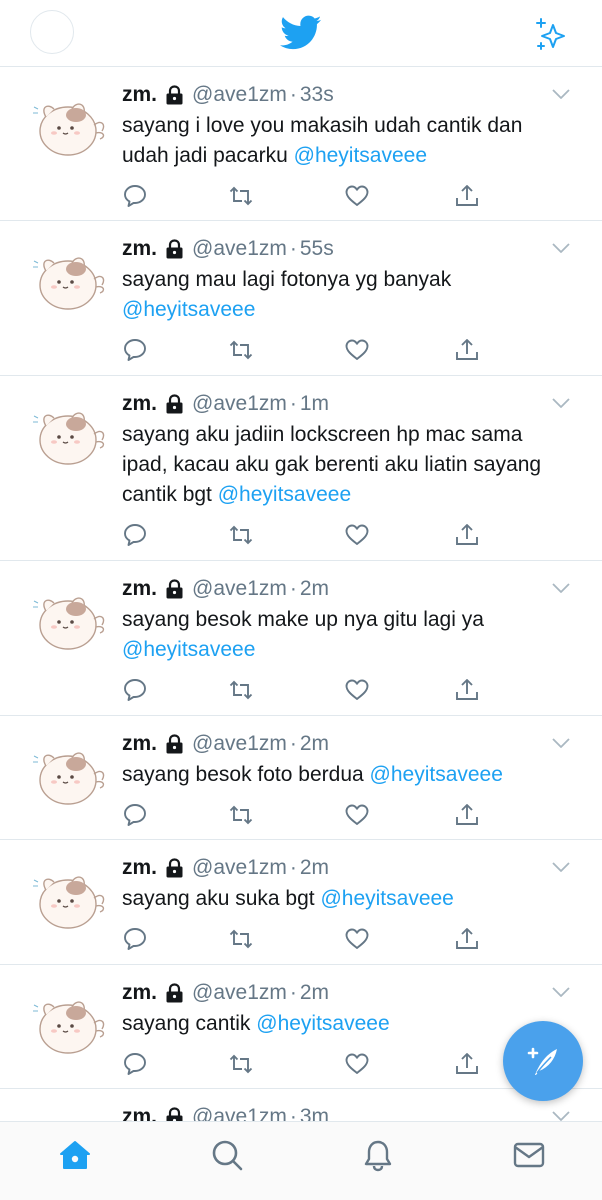 The width and height of the screenshot is (602, 1200). I want to click on tweet-header: zm. @ave1zm · 1m, so click(346, 404).